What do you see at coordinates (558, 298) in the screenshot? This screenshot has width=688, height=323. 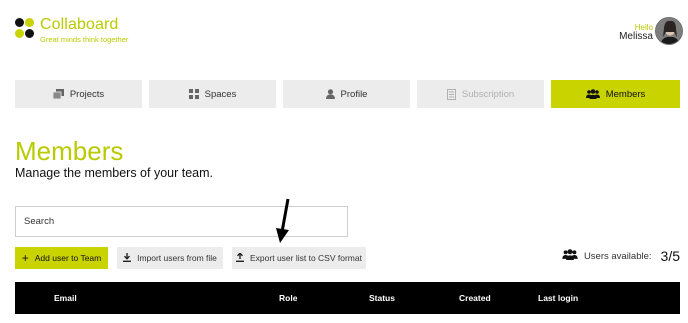 I see `column-header-last-login: Last login` at bounding box center [558, 298].